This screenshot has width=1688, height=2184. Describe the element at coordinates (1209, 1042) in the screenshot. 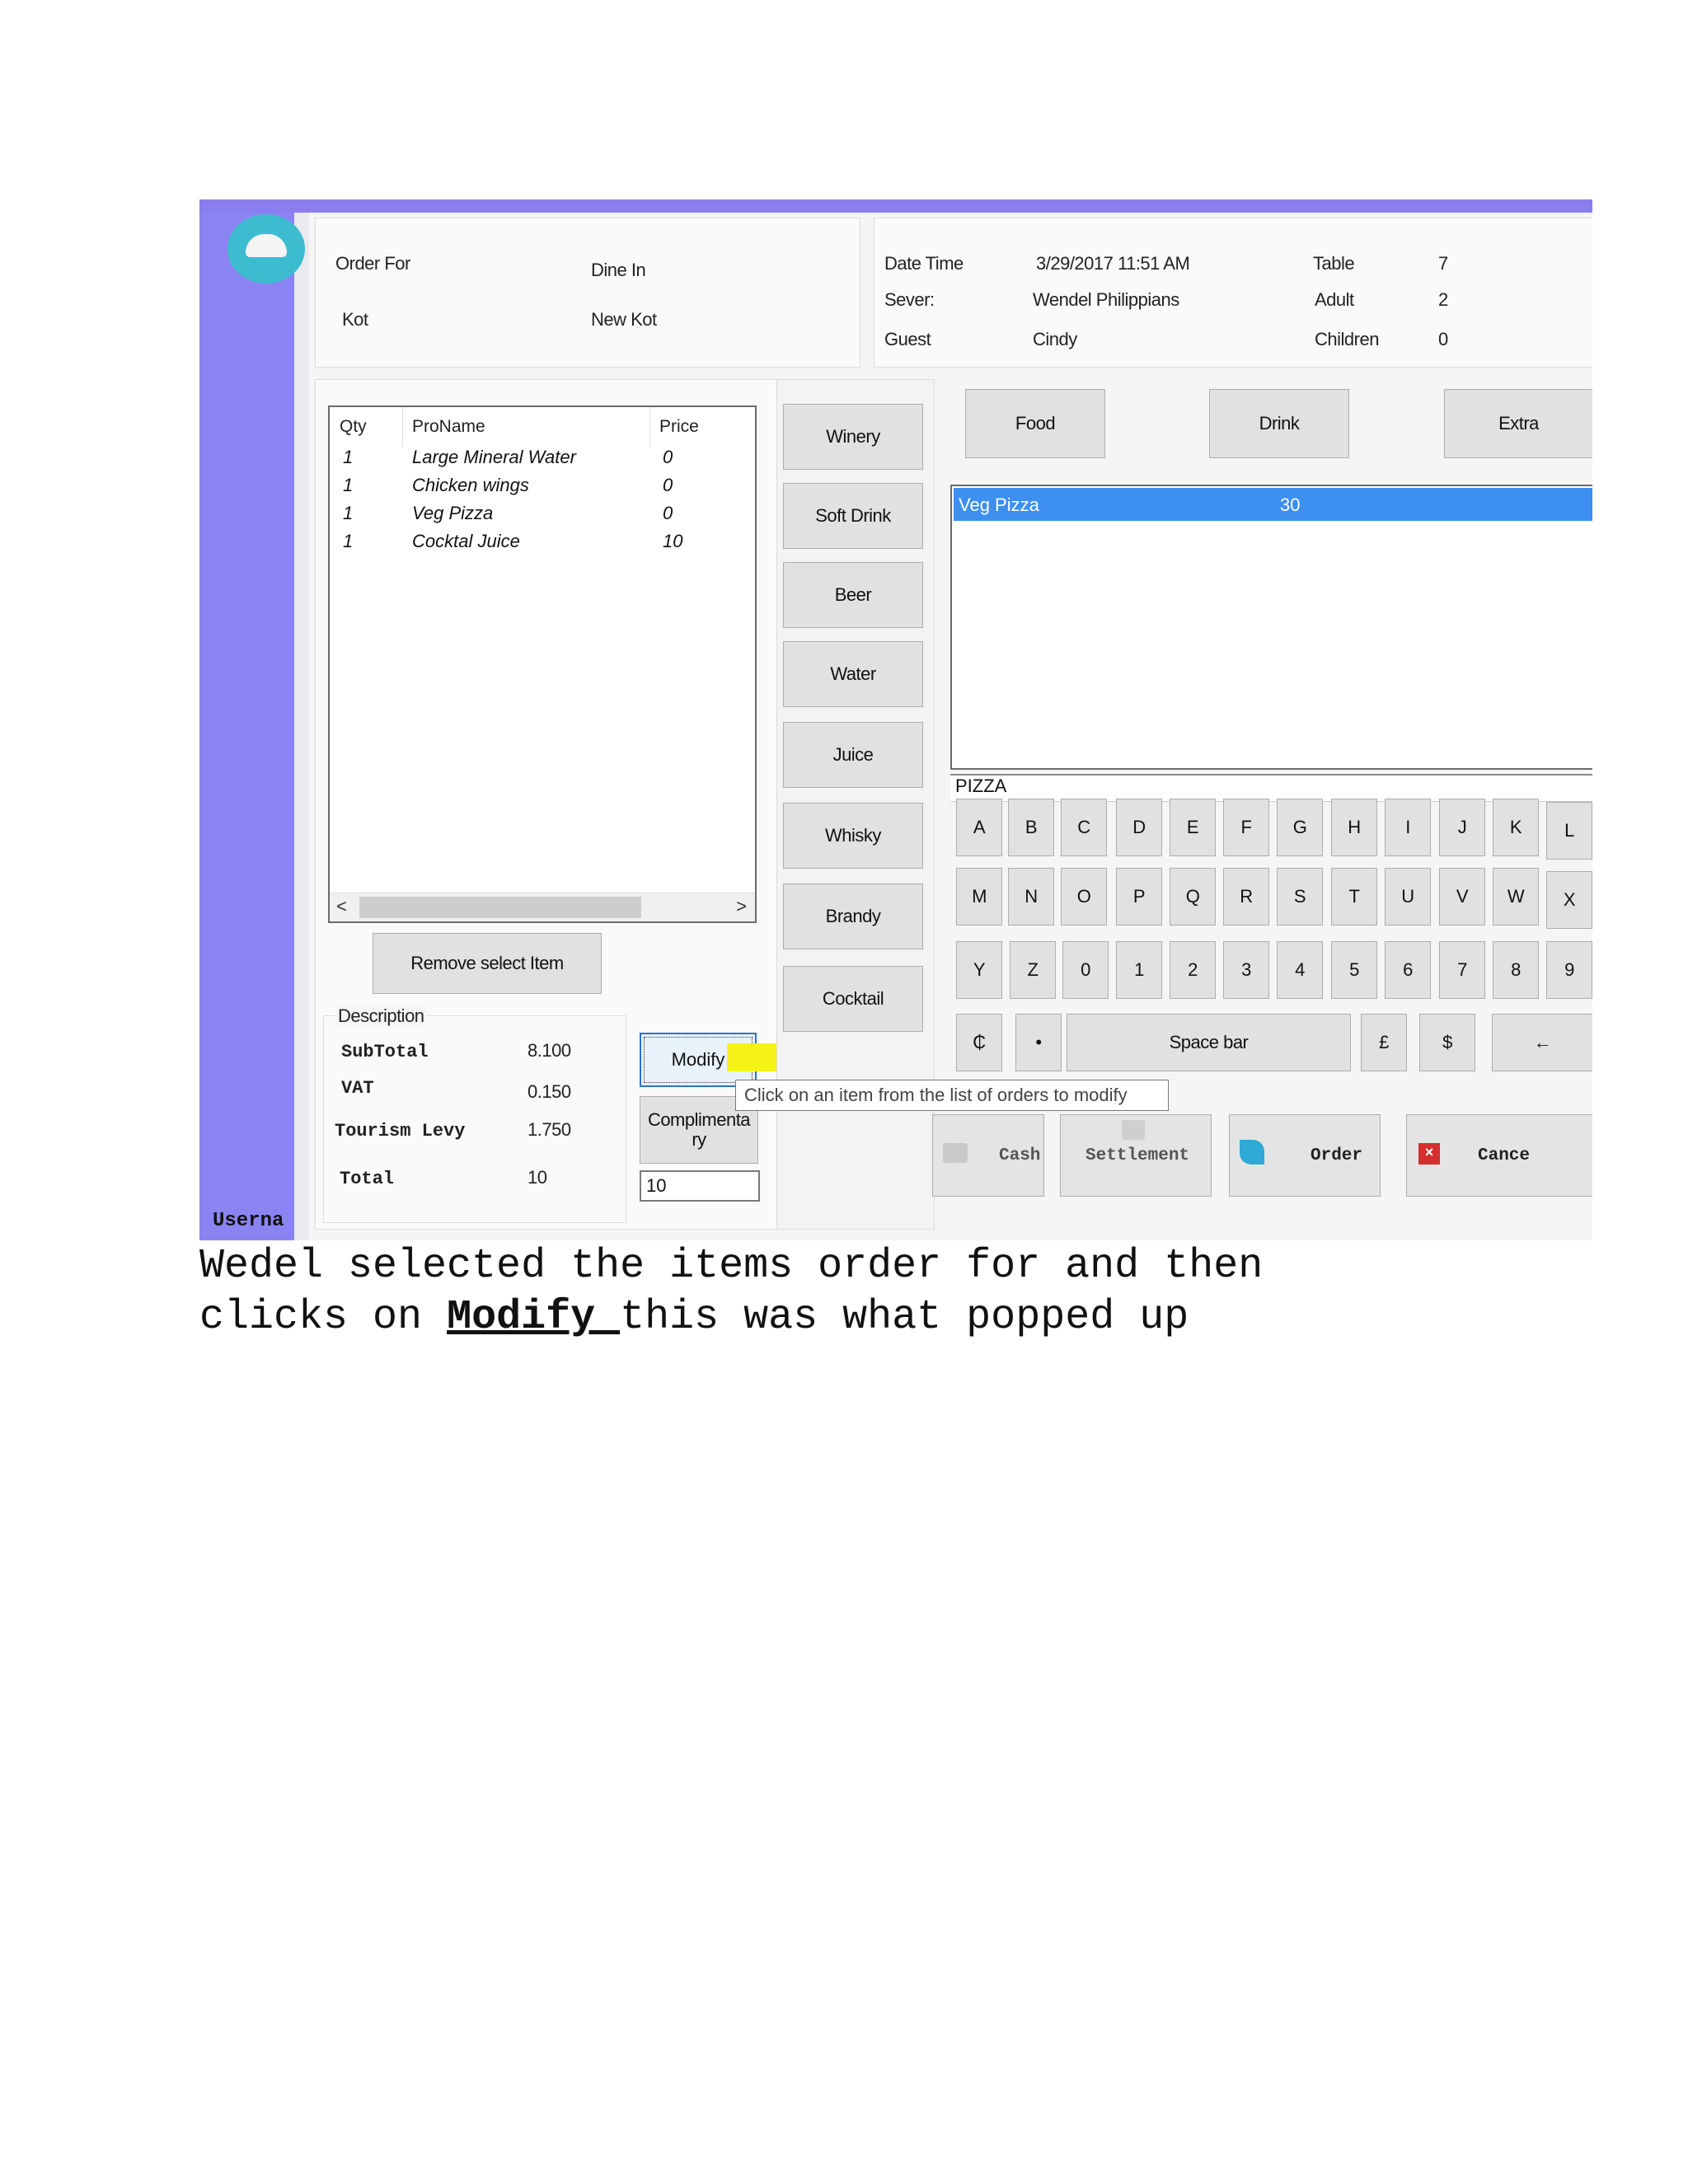

I see `key-space-bar: Space bar` at that location.